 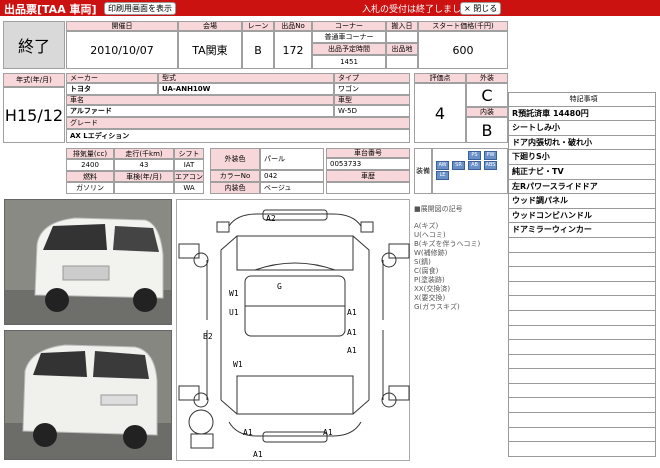 What do you see at coordinates (582, 201) in the screenshot?
I see `note-item: ウッド調パネル` at bounding box center [582, 201].